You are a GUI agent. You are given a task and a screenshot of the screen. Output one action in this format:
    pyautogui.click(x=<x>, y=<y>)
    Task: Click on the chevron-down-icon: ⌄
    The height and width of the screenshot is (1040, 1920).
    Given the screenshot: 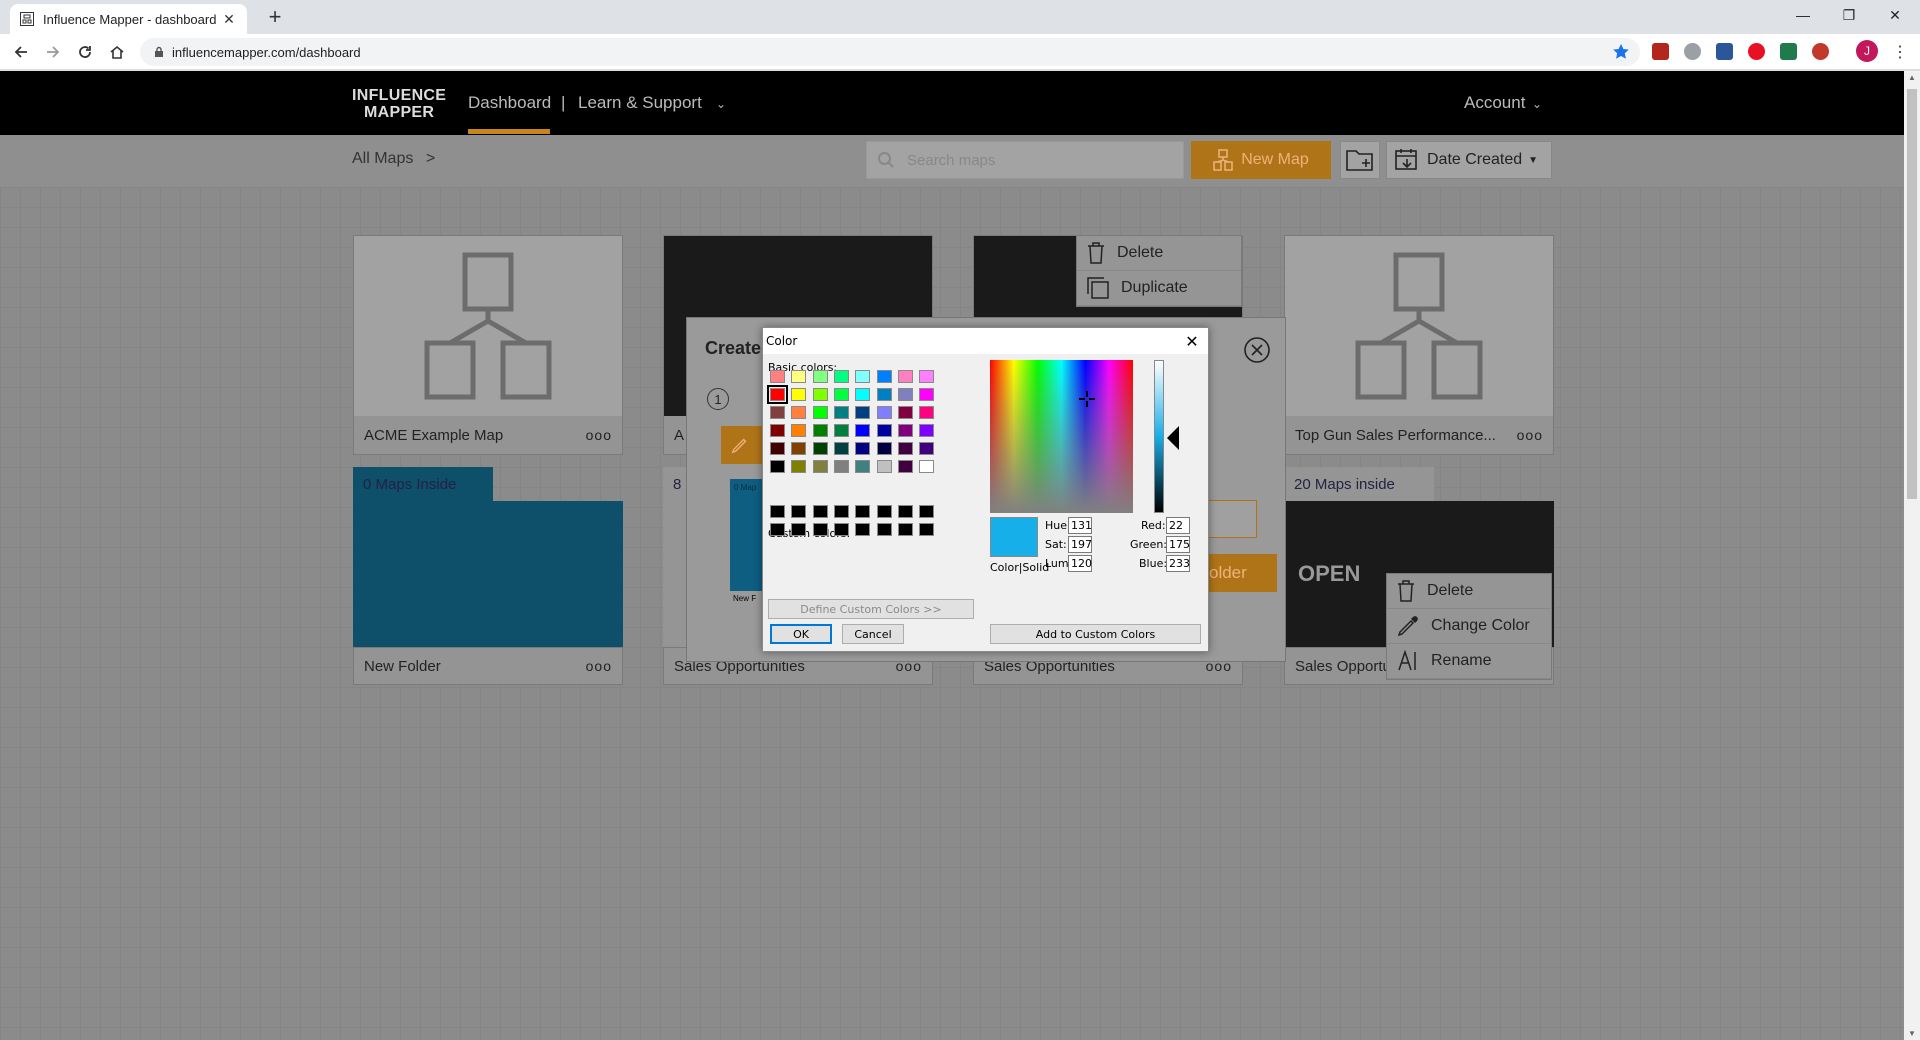 What is the action you would take?
    pyautogui.click(x=721, y=104)
    